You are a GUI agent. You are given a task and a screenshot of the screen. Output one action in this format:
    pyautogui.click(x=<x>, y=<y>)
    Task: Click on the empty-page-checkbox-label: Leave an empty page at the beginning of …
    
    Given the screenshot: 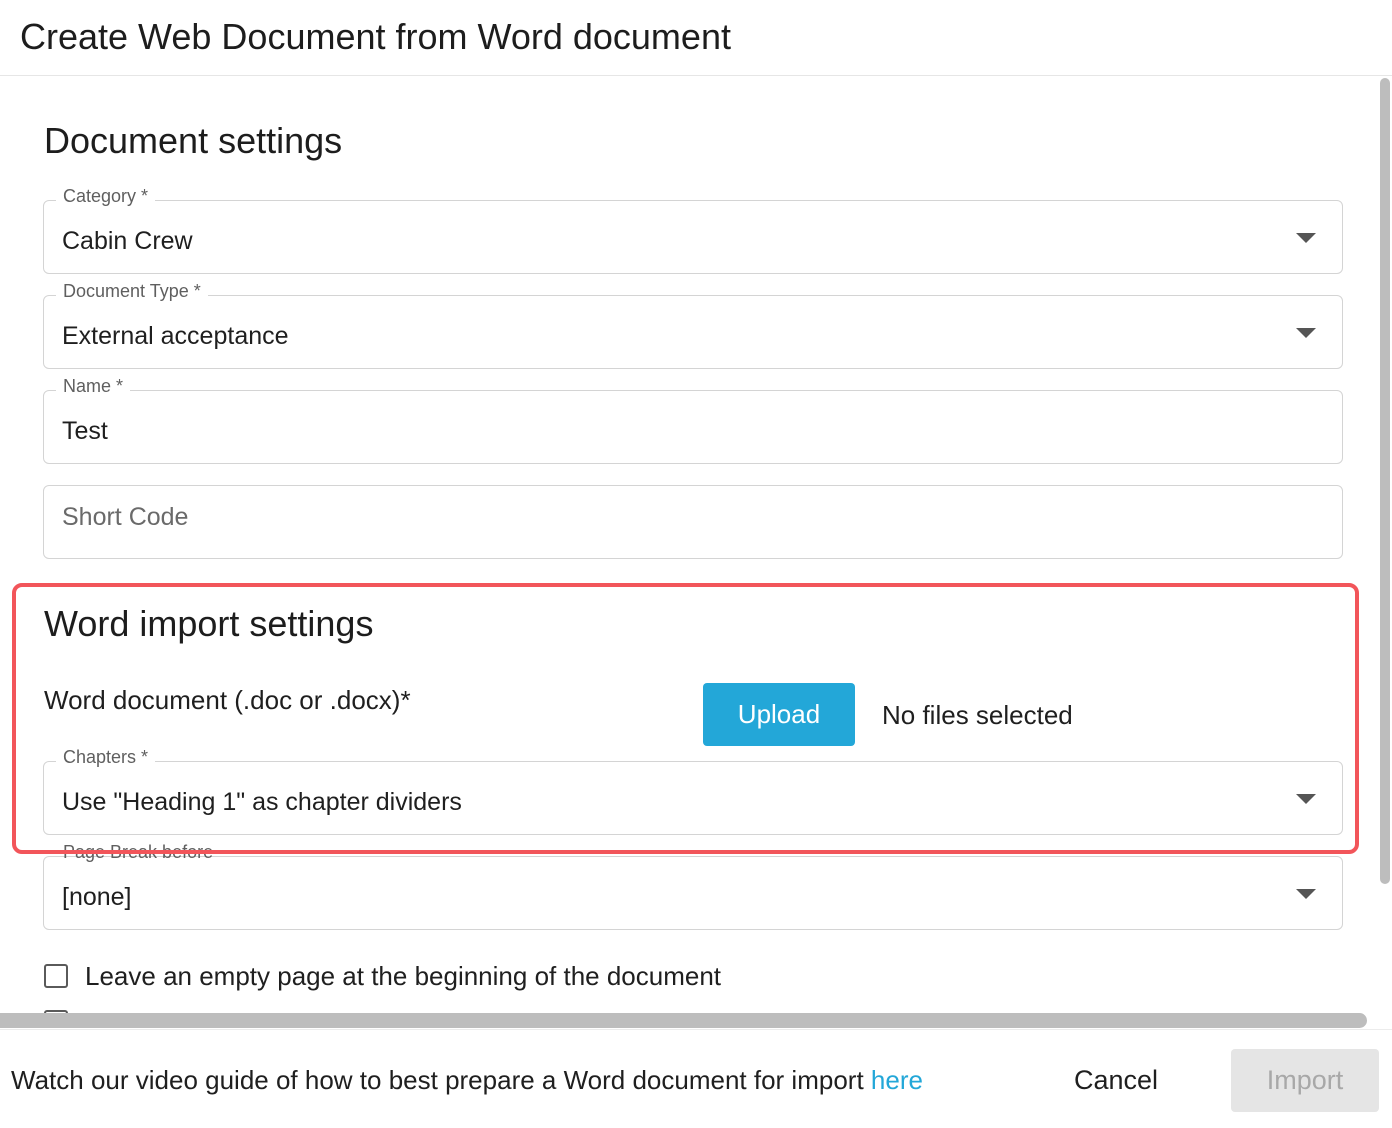 What is the action you would take?
    pyautogui.click(x=403, y=975)
    